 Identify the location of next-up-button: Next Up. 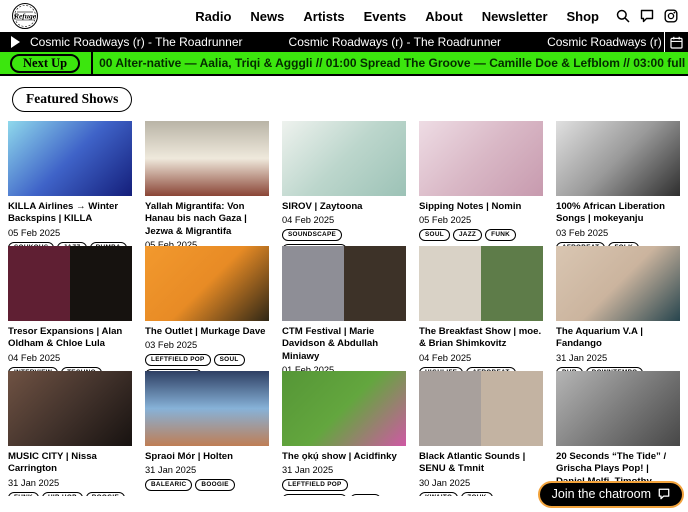
(45, 63).